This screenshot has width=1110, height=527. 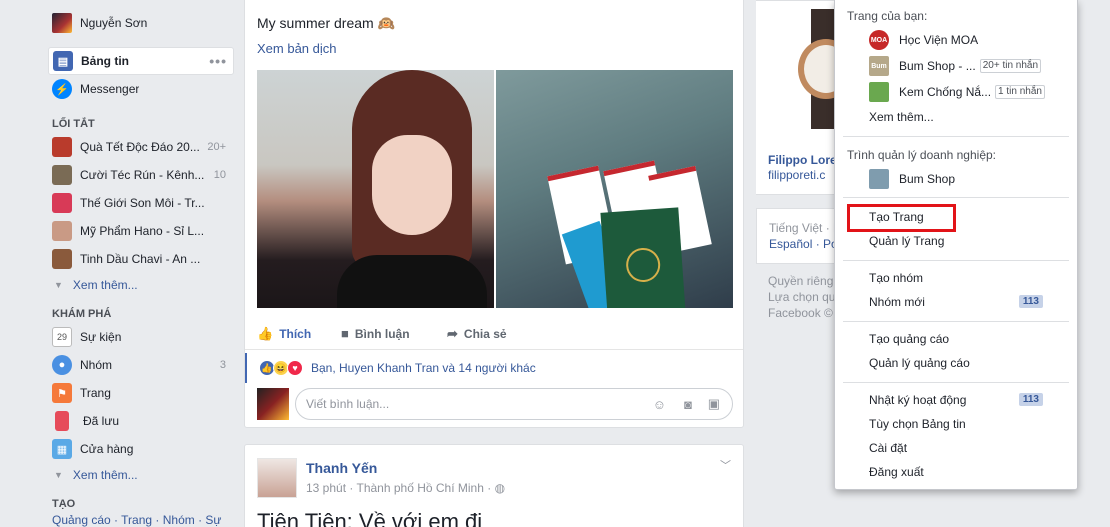 What do you see at coordinates (382, 333) in the screenshot?
I see `comment-label: Bình luận` at bounding box center [382, 333].